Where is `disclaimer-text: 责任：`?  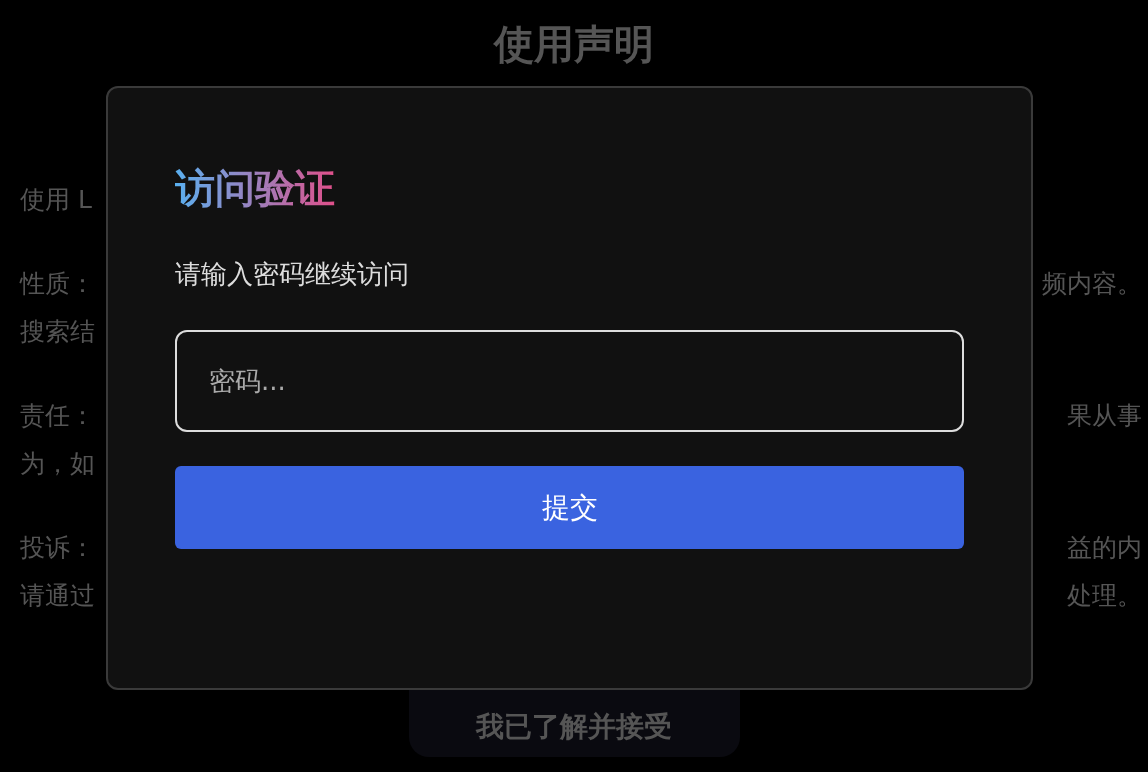
disclaimer-text: 责任： is located at coordinates (57, 416).